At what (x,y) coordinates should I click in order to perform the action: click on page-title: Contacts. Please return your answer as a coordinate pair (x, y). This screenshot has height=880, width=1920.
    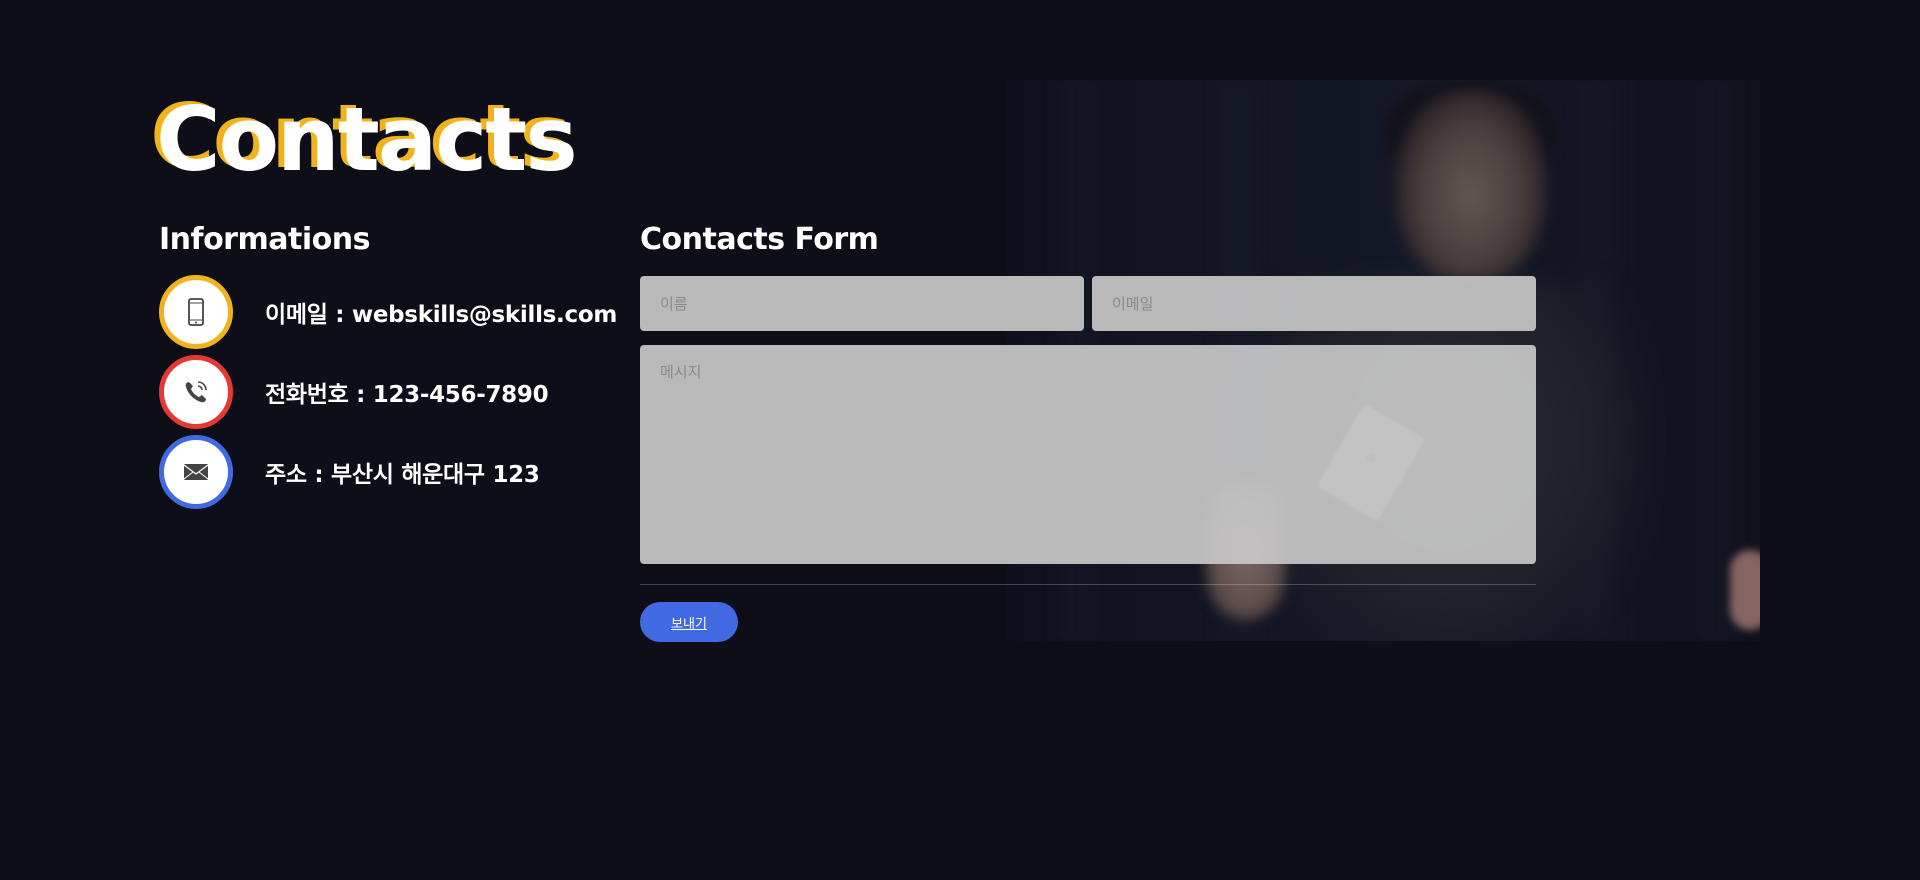
    Looking at the image, I should click on (367, 139).